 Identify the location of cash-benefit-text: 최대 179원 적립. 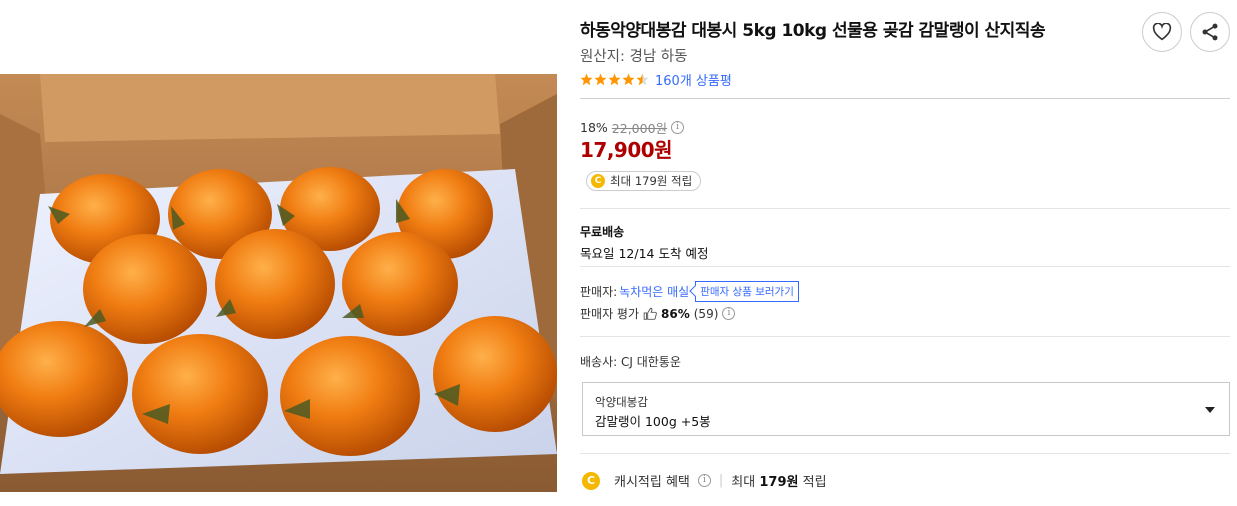
(779, 482).